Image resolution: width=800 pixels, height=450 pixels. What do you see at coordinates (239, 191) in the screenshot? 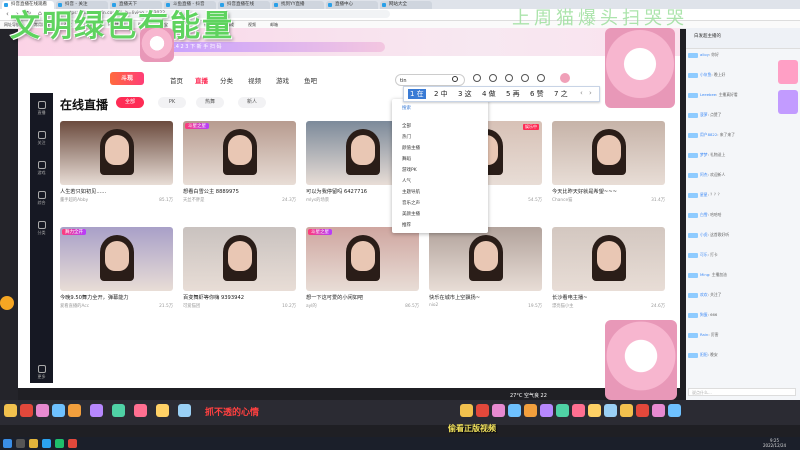
I see `card-title: 想看白雪公主 8889975` at bounding box center [239, 191].